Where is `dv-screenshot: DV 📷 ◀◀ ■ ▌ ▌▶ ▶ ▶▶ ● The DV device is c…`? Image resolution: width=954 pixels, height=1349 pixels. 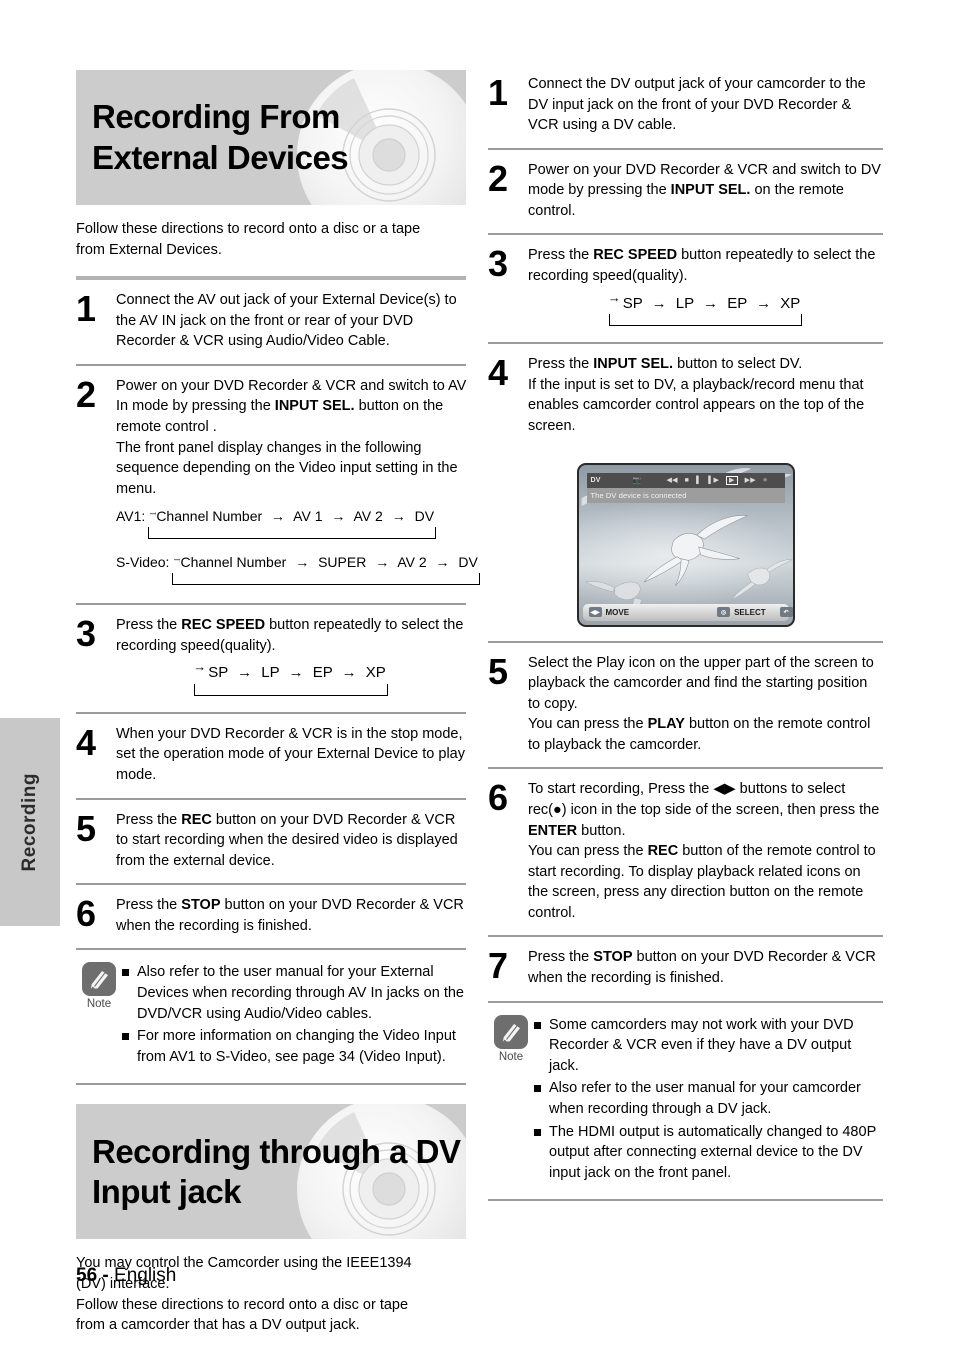
dv-screenshot: DV 📷 ◀◀ ■ ▌ ▌▶ ▶ ▶▶ ● The DV device is c… is located at coordinates (685, 544).